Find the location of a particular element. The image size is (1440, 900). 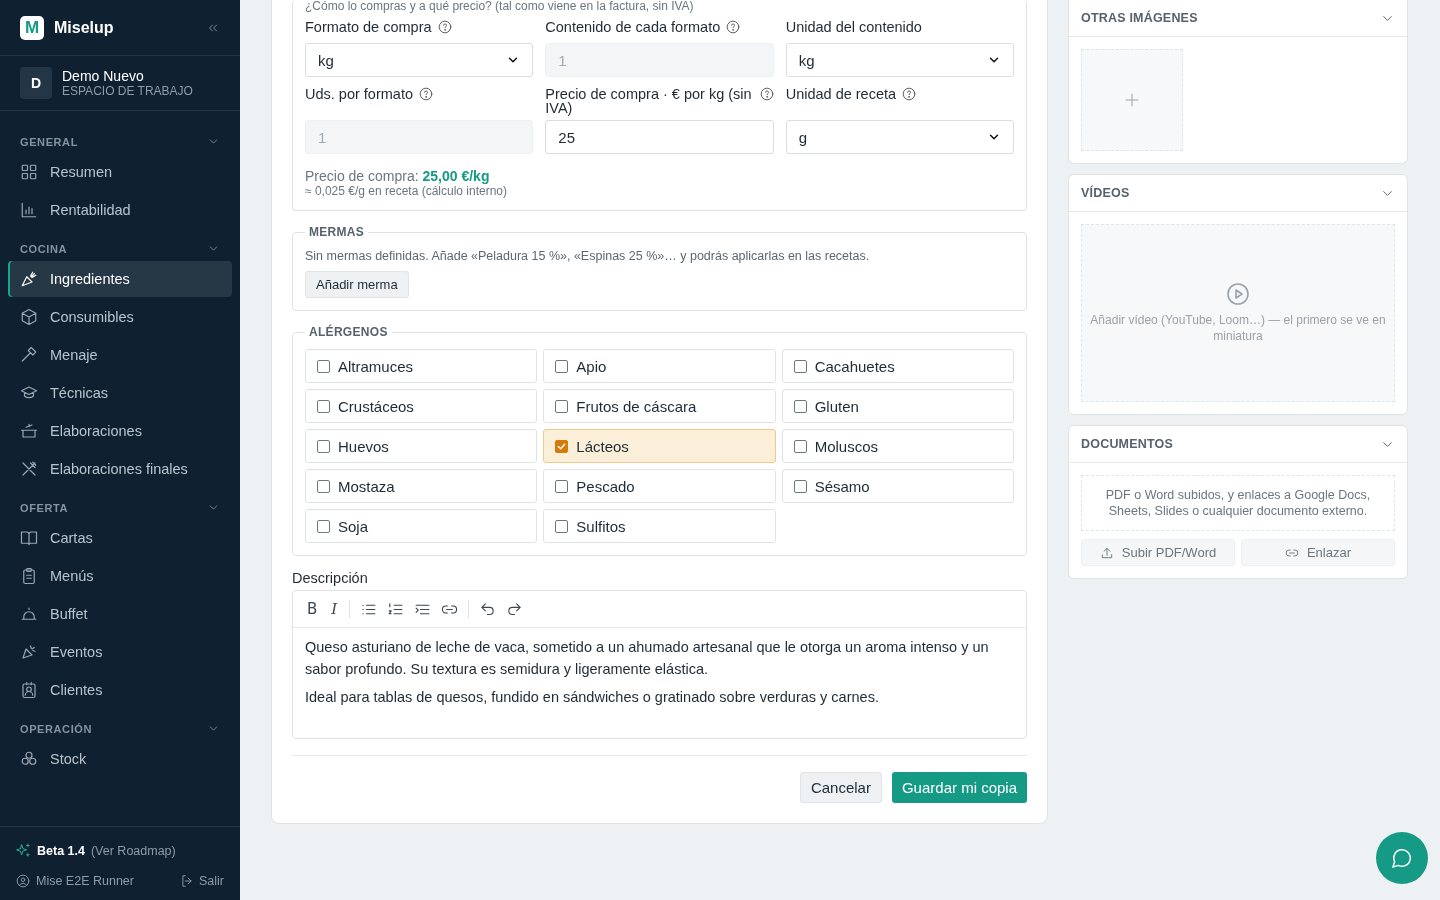

allergen-option: Frutos de cáscara is located at coordinates (659, 406).